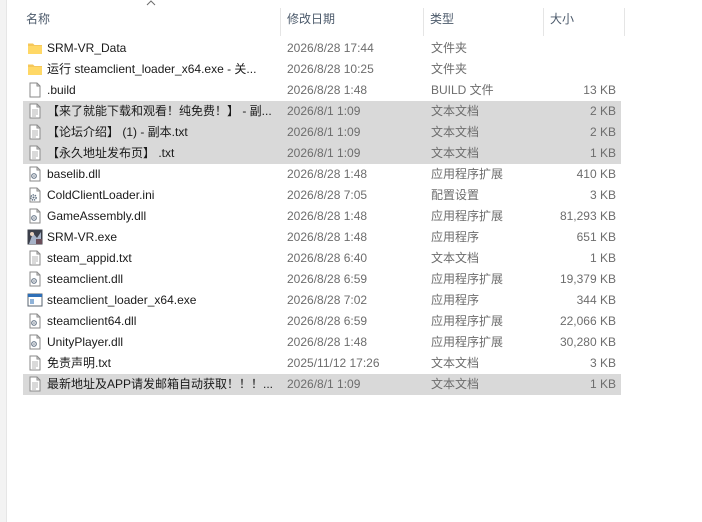  I want to click on file-size: 651 KB, so click(596, 237).